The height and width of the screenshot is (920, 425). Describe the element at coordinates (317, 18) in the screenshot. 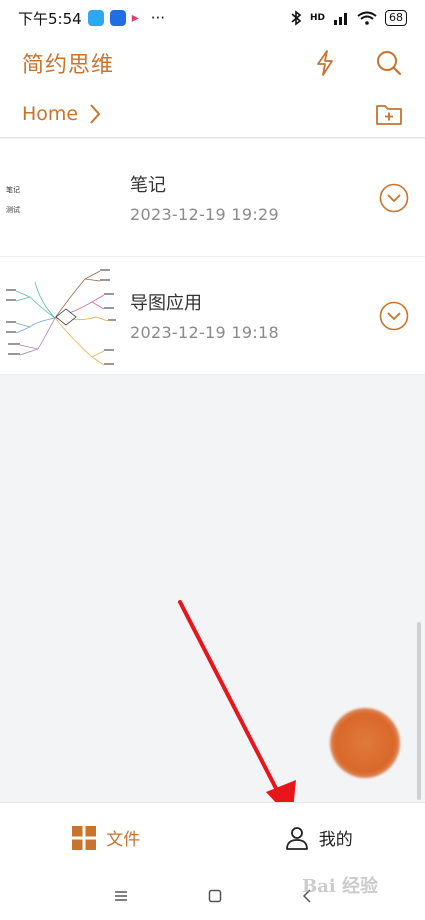

I see `network-label: HD` at that location.